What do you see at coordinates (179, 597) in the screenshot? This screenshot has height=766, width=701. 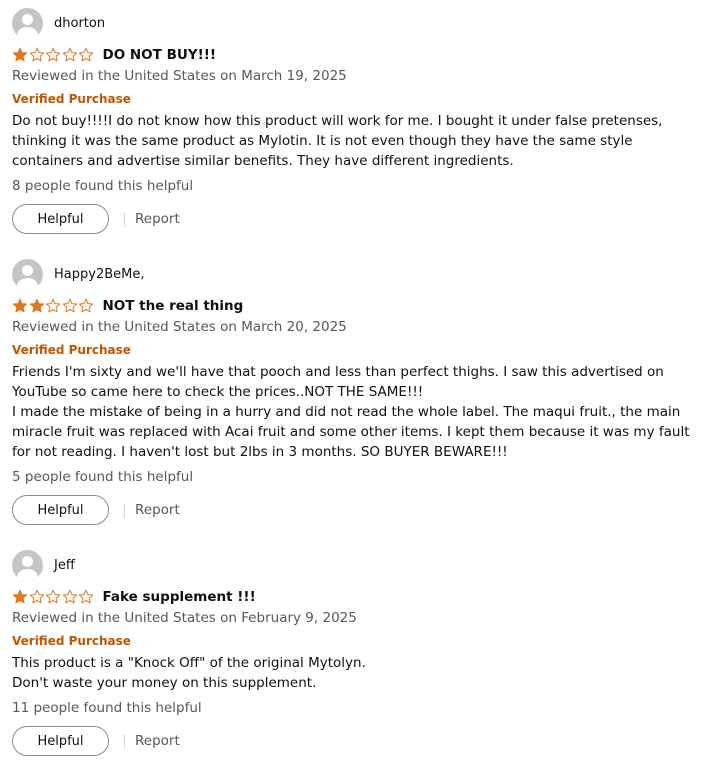 I see `review-title: Fake supplement !!!` at bounding box center [179, 597].